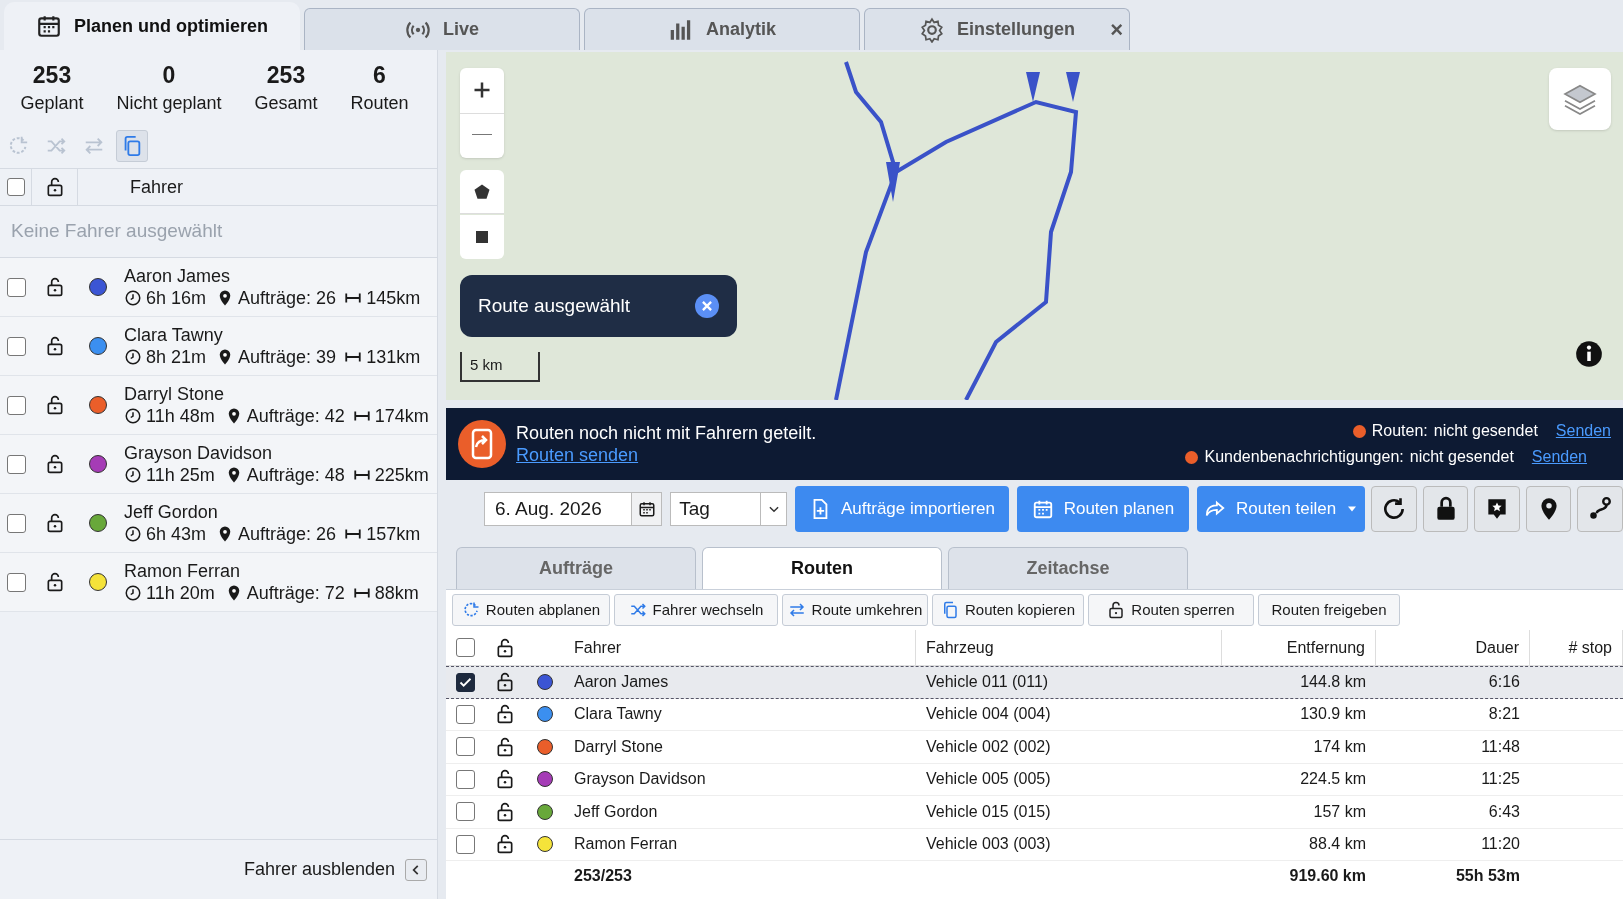  I want to click on stat-label: Routen, so click(379, 103).